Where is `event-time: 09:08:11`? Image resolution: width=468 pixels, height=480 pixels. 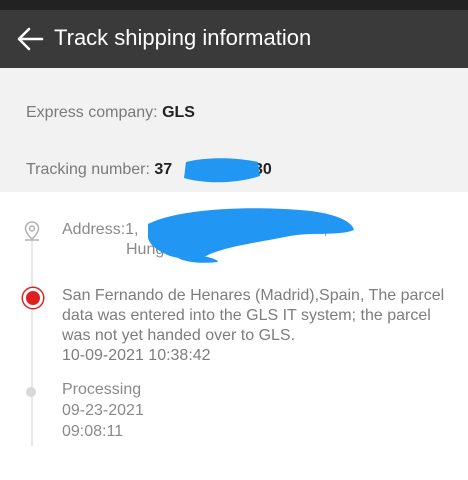 event-time: 09:08:11 is located at coordinates (93, 431).